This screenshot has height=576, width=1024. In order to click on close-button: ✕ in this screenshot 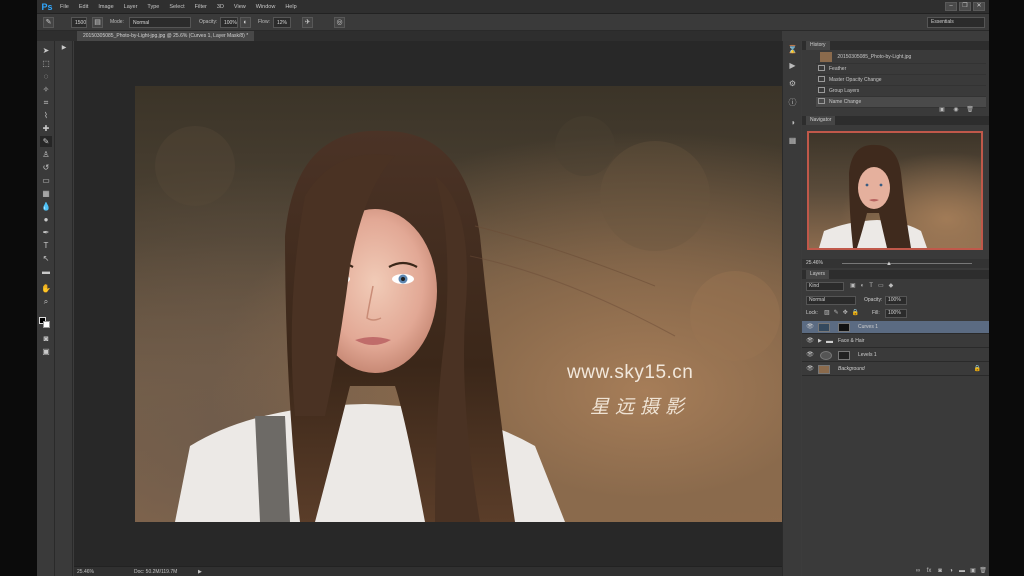, I will do `click(979, 6)`.